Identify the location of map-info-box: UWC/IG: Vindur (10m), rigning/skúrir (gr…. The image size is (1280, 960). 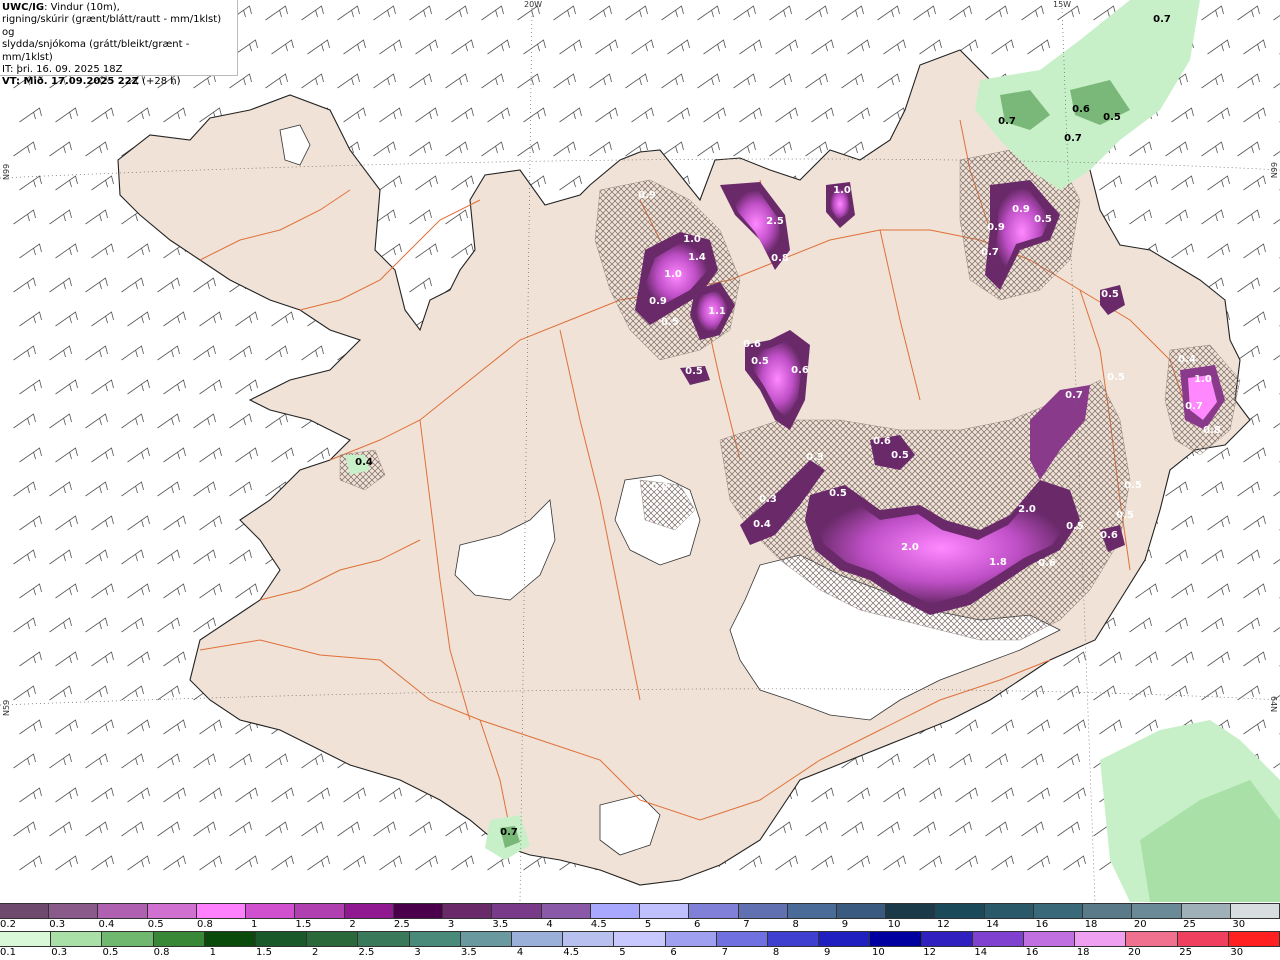
(119, 43).